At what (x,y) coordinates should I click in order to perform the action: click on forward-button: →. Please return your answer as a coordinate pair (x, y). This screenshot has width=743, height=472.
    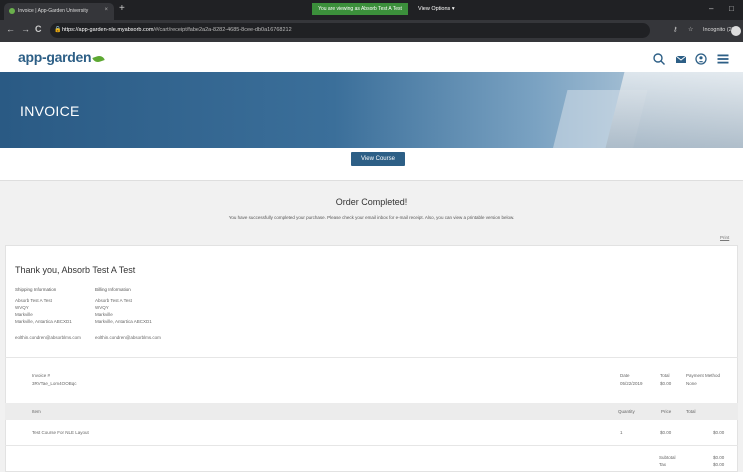
    Looking at the image, I should click on (25, 29).